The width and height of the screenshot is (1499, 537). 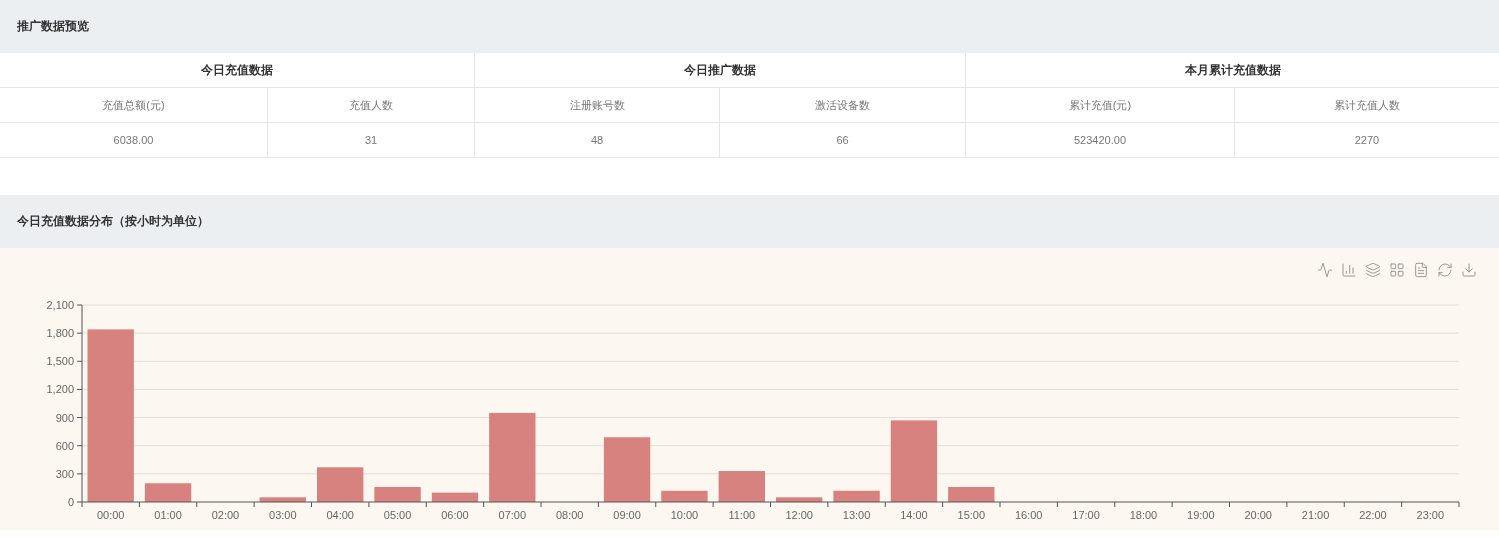 I want to click on section-title: 推广数据预览, so click(x=53, y=26).